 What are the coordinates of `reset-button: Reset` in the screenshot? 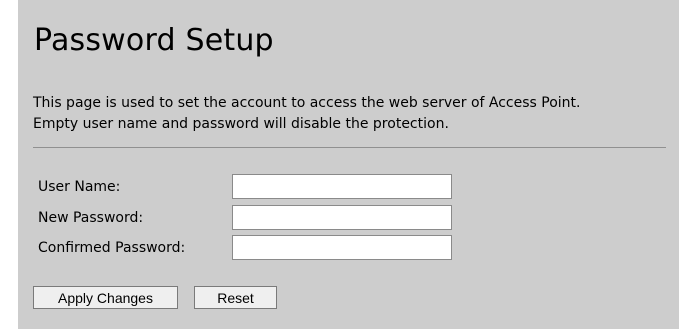 It's located at (235, 297).